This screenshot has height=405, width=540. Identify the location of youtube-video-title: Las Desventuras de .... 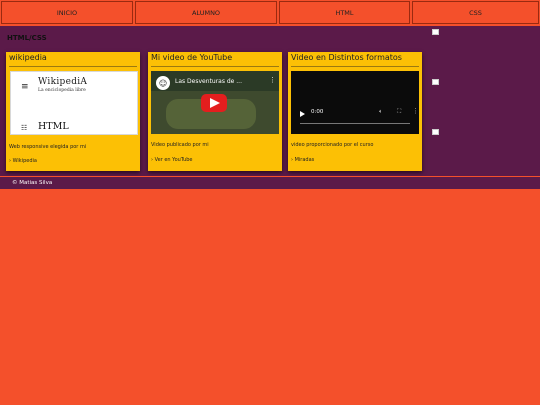
(208, 81).